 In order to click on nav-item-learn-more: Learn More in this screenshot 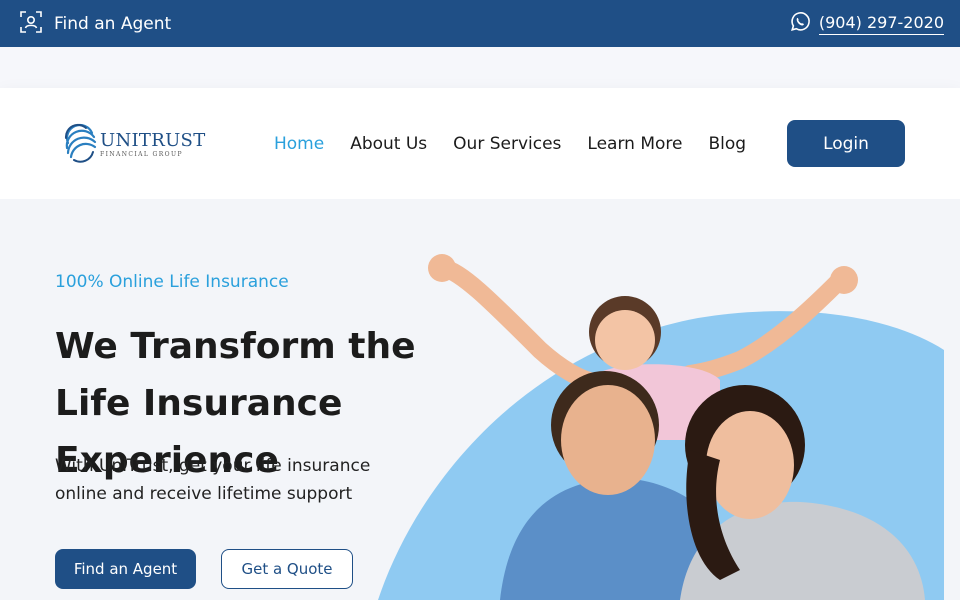, I will do `click(634, 144)`.